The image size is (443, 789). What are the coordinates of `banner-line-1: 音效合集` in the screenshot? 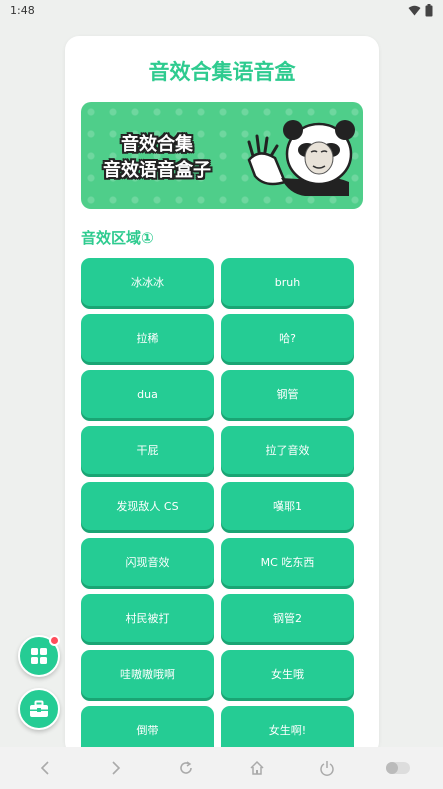 It's located at (157, 144).